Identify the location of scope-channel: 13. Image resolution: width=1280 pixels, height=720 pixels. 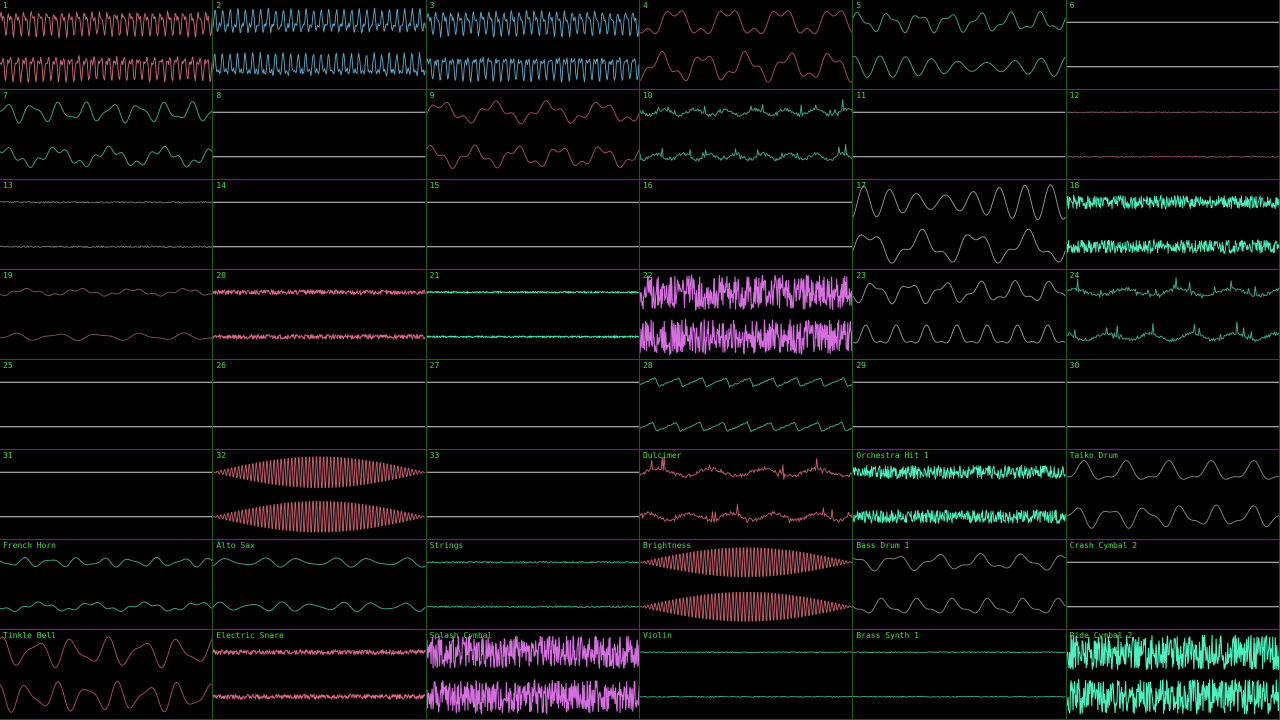
(107, 225).